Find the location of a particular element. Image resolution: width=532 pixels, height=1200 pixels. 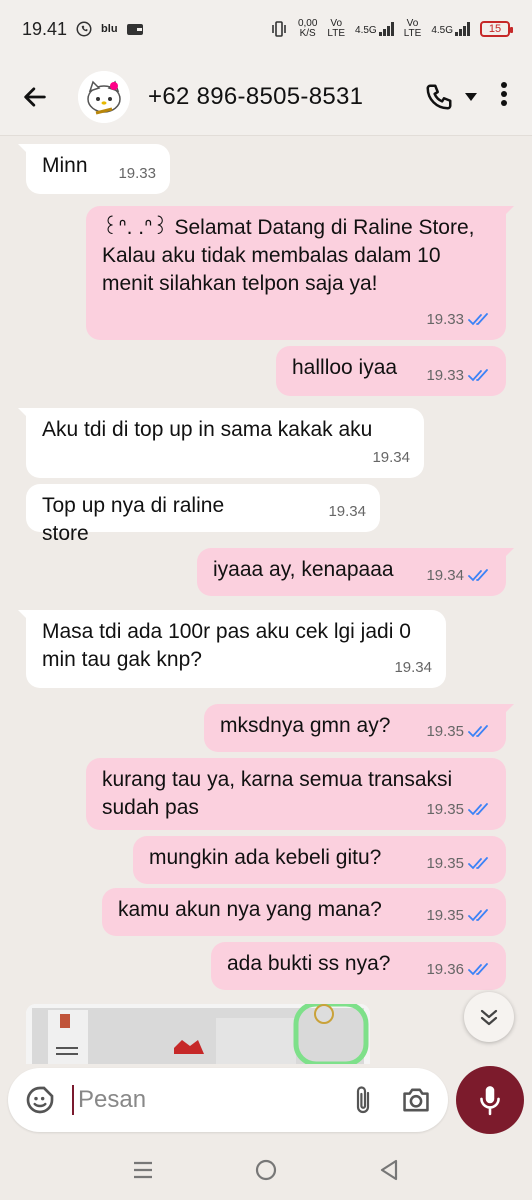

more-vert-icon is located at coordinates (504, 94).